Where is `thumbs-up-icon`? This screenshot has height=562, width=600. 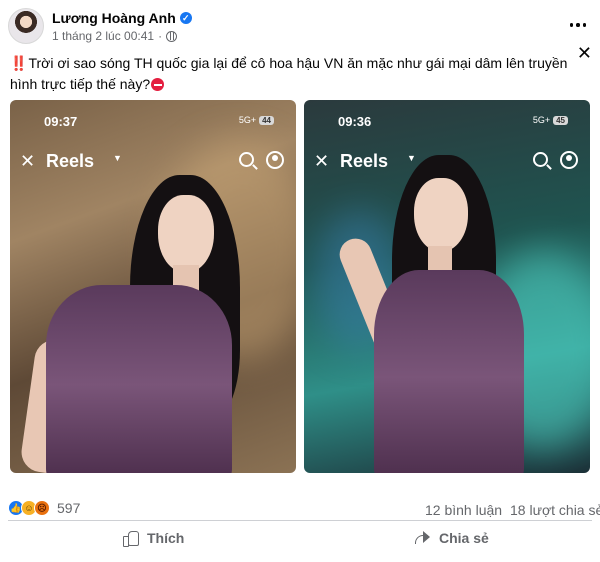 thumbs-up-icon is located at coordinates (131, 538).